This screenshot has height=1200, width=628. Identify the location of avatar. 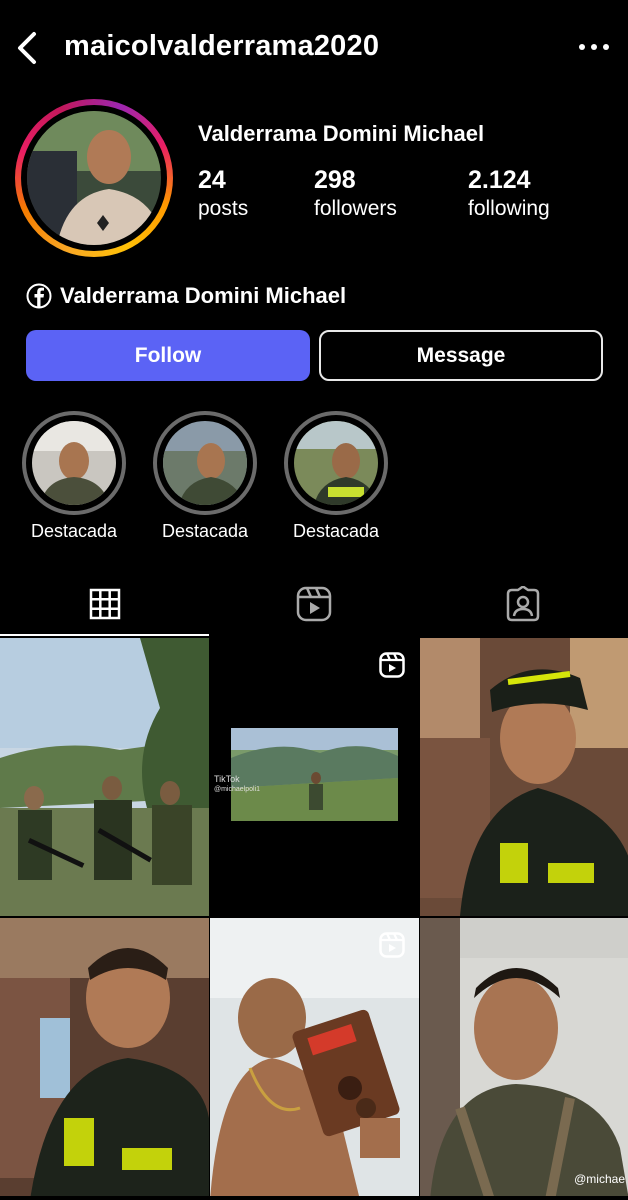
(94, 178).